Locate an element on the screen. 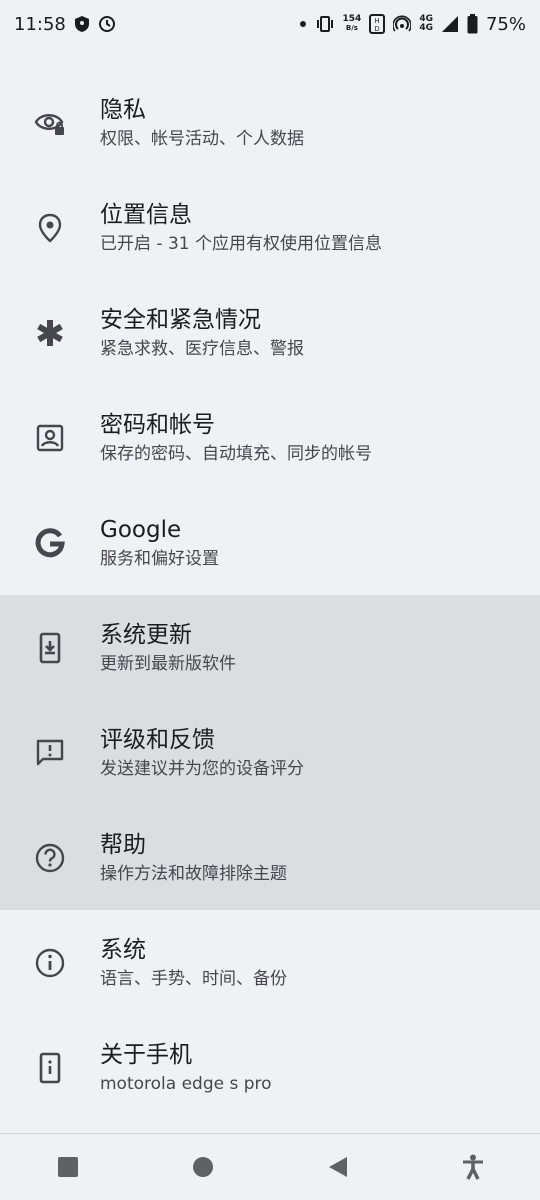  settings-item-google: Google 服务和偏好设置 is located at coordinates (270, 542).